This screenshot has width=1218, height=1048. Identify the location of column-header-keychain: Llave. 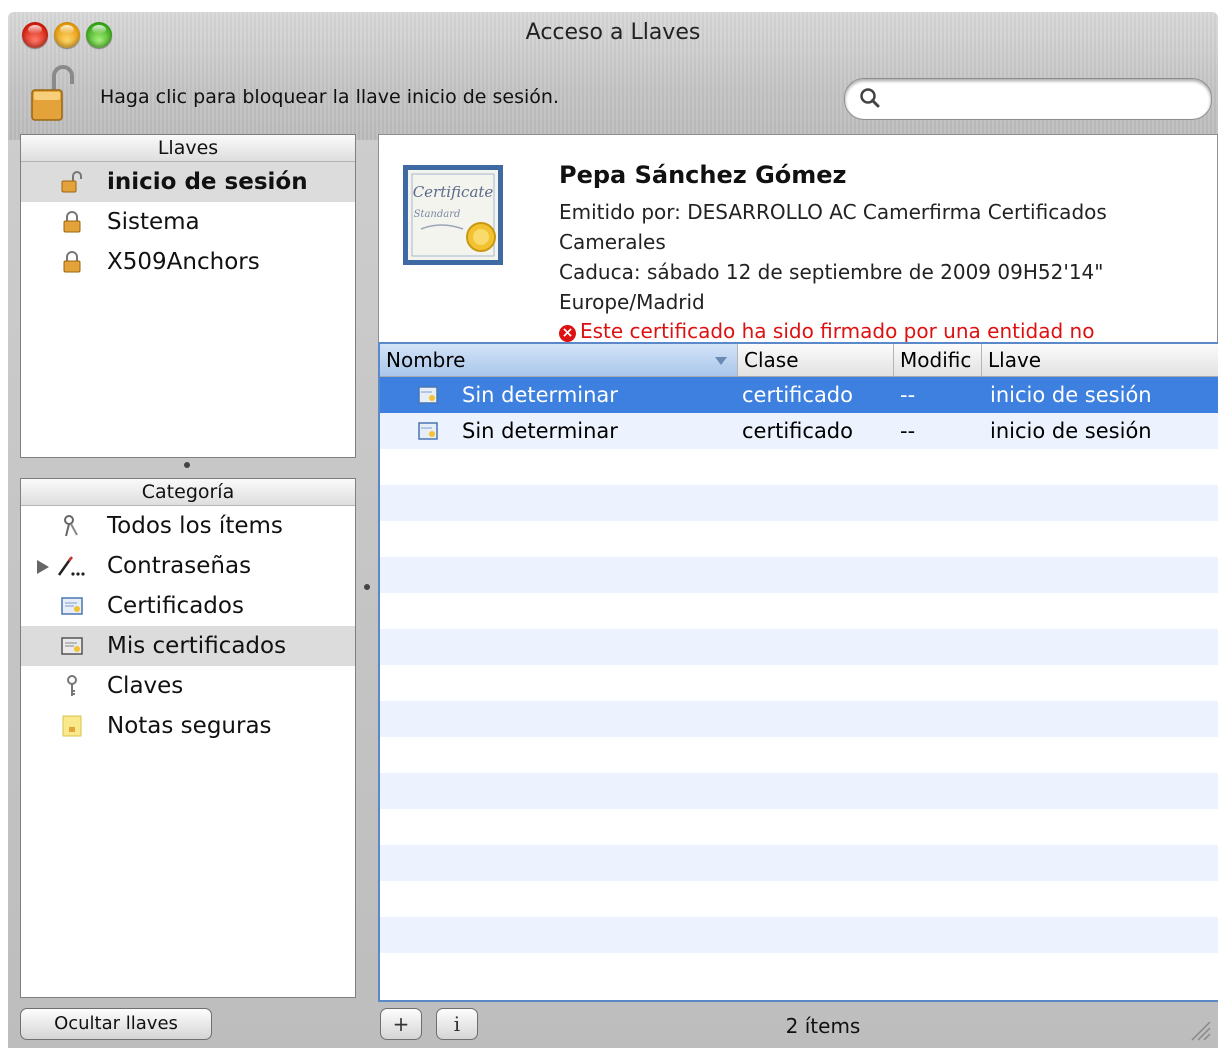
(1100, 360).